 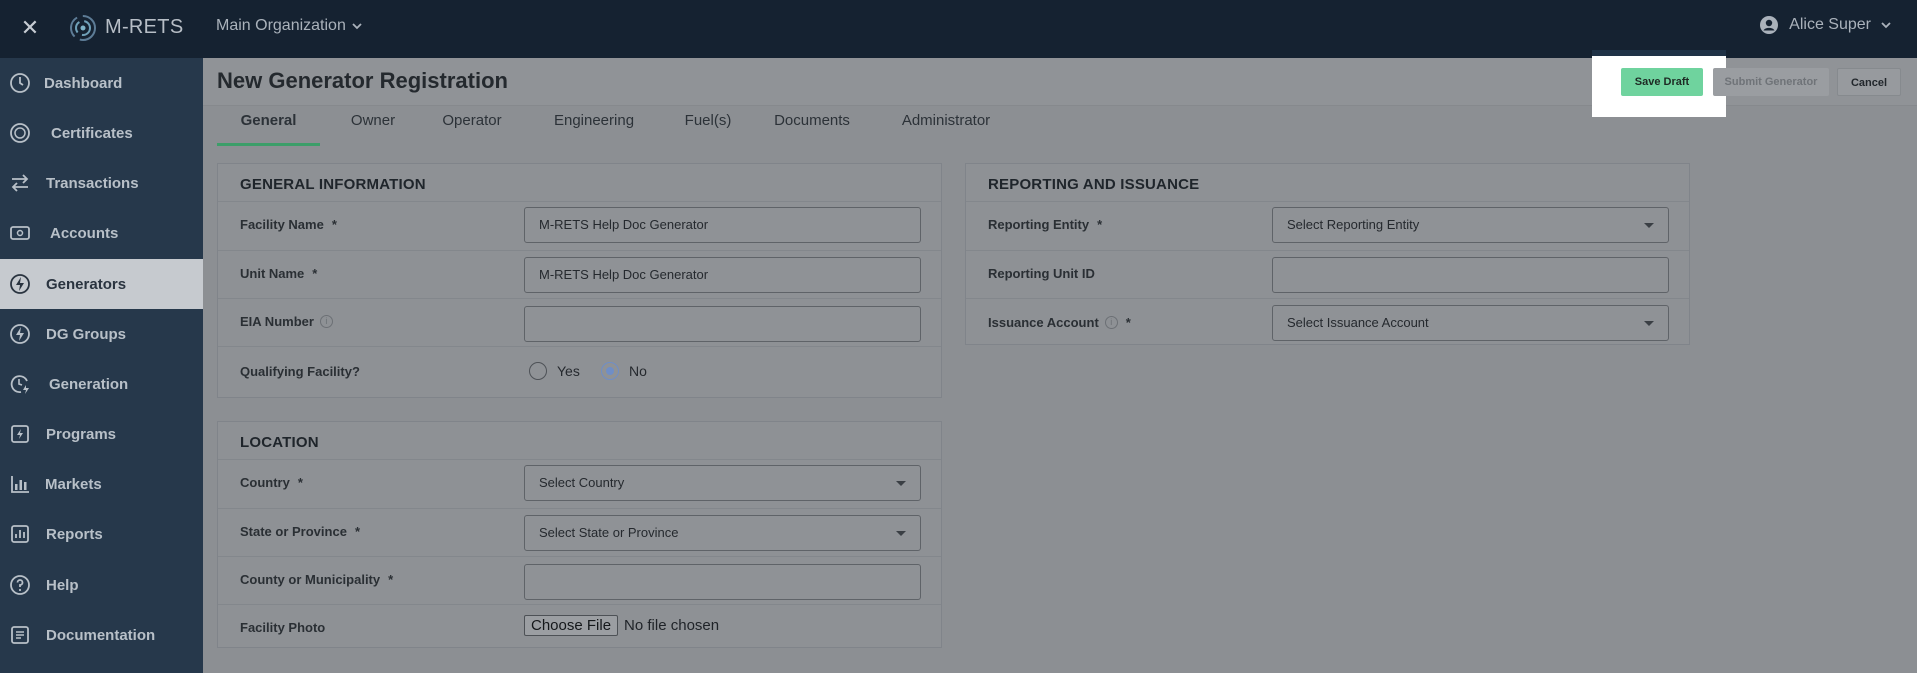 What do you see at coordinates (1041, 273) in the screenshot?
I see `reporting-unit-id-label: Reporting Unit ID` at bounding box center [1041, 273].